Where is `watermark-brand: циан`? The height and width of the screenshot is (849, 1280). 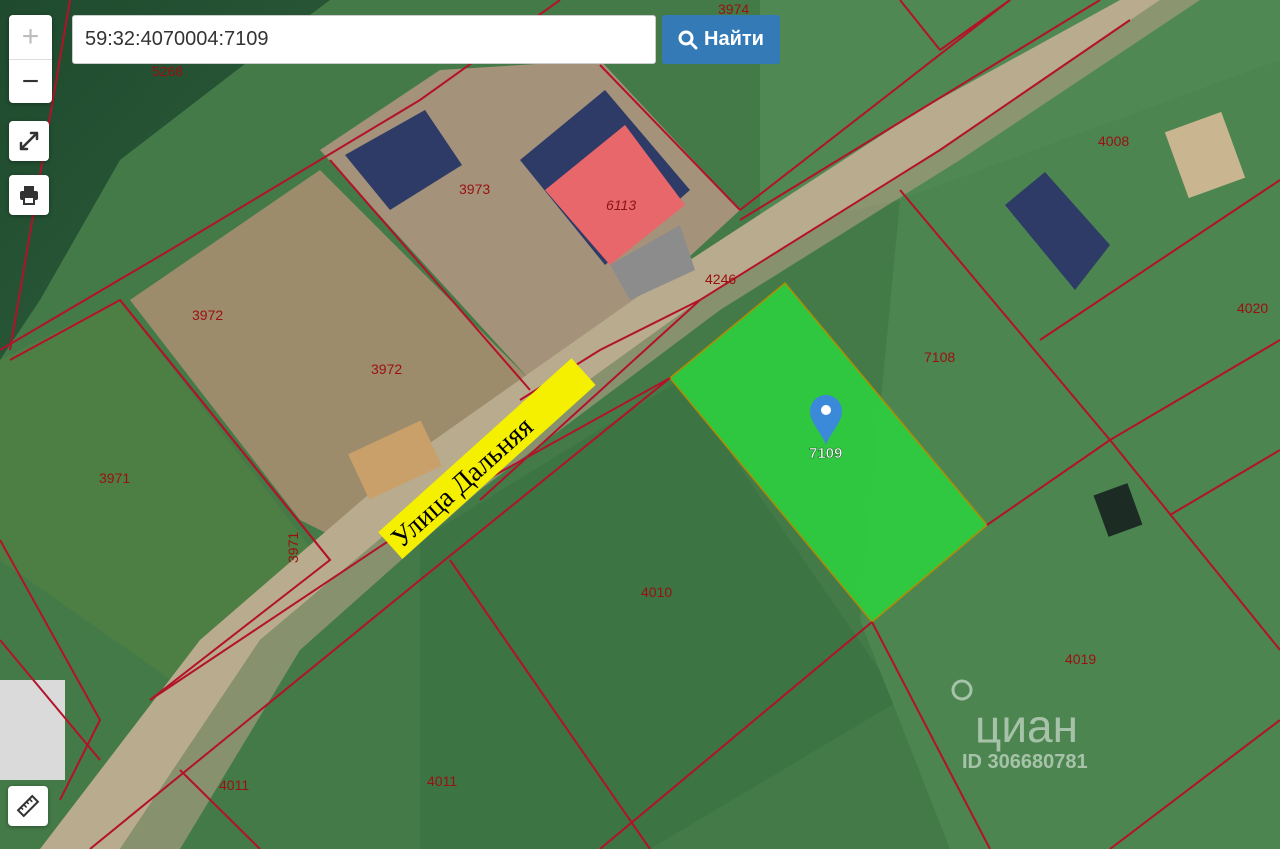
watermark-brand: циан is located at coordinates (1026, 726).